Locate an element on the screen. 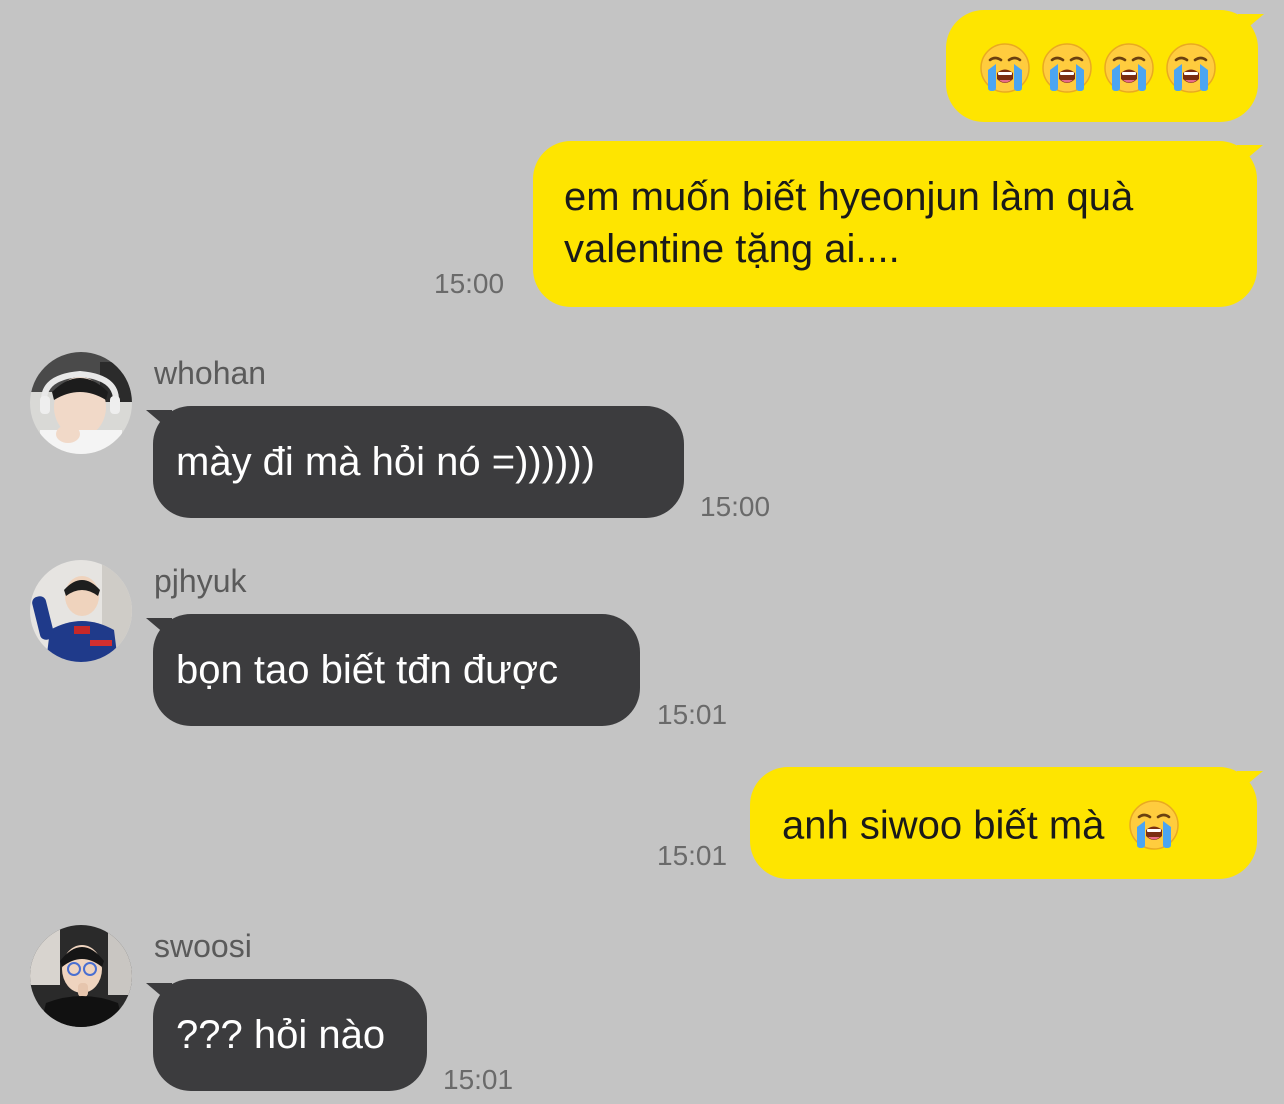  incoming-message-bubble: ??? hỏi nào is located at coordinates (290, 1035).